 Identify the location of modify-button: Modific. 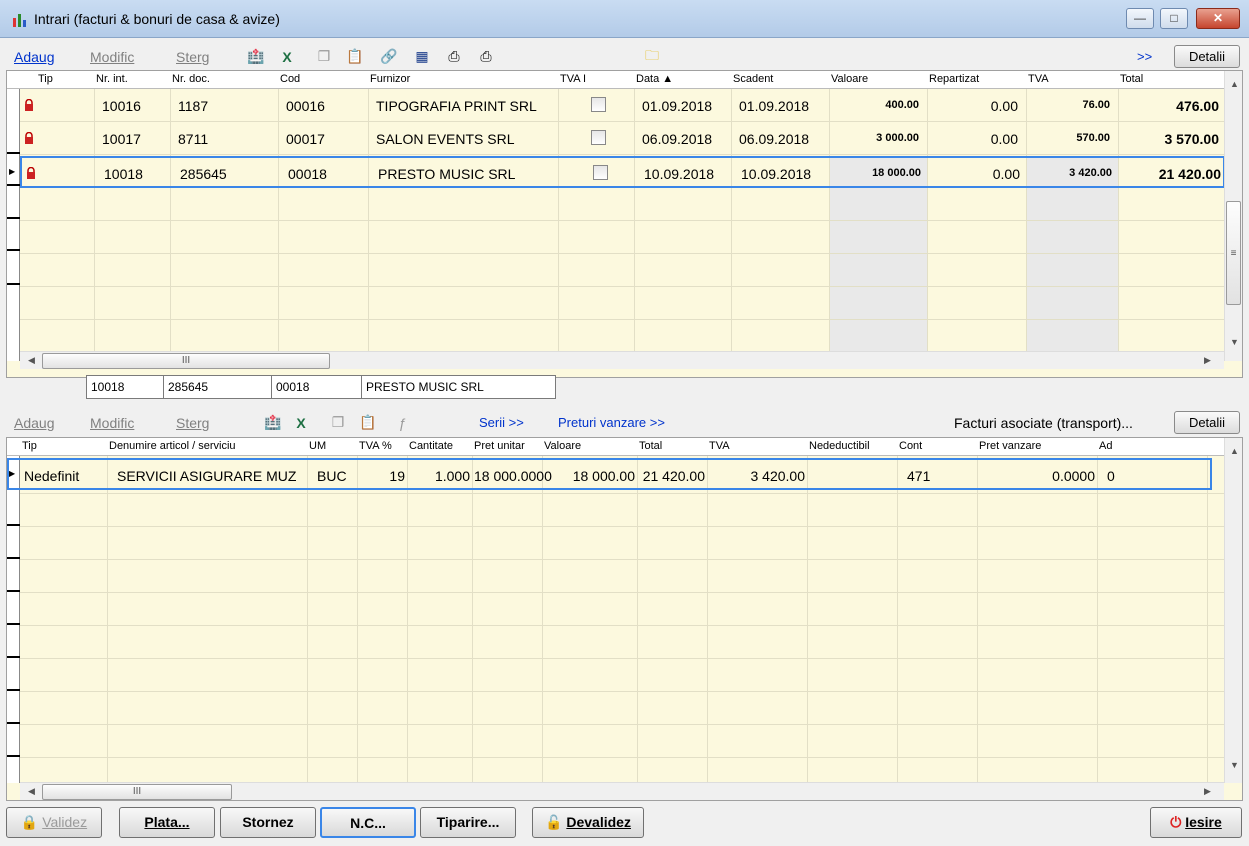
(112, 57).